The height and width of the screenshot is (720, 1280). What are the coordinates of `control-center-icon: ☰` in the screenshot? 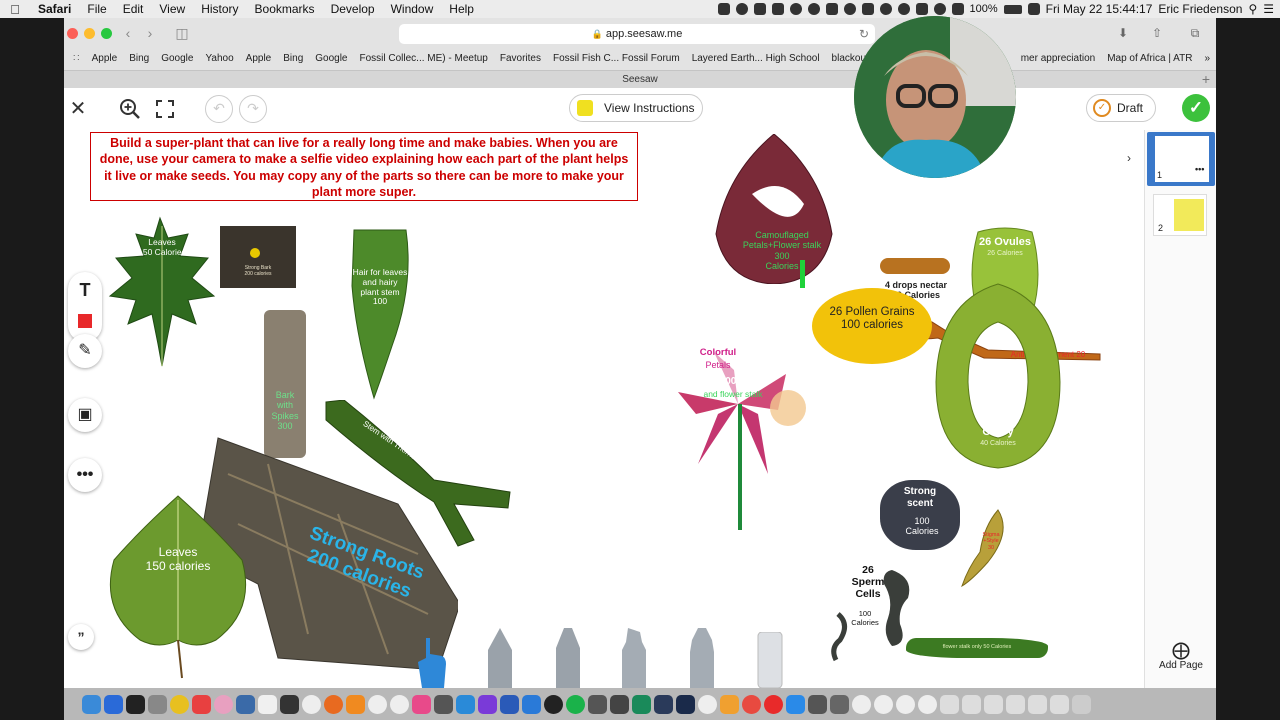 It's located at (1268, 9).